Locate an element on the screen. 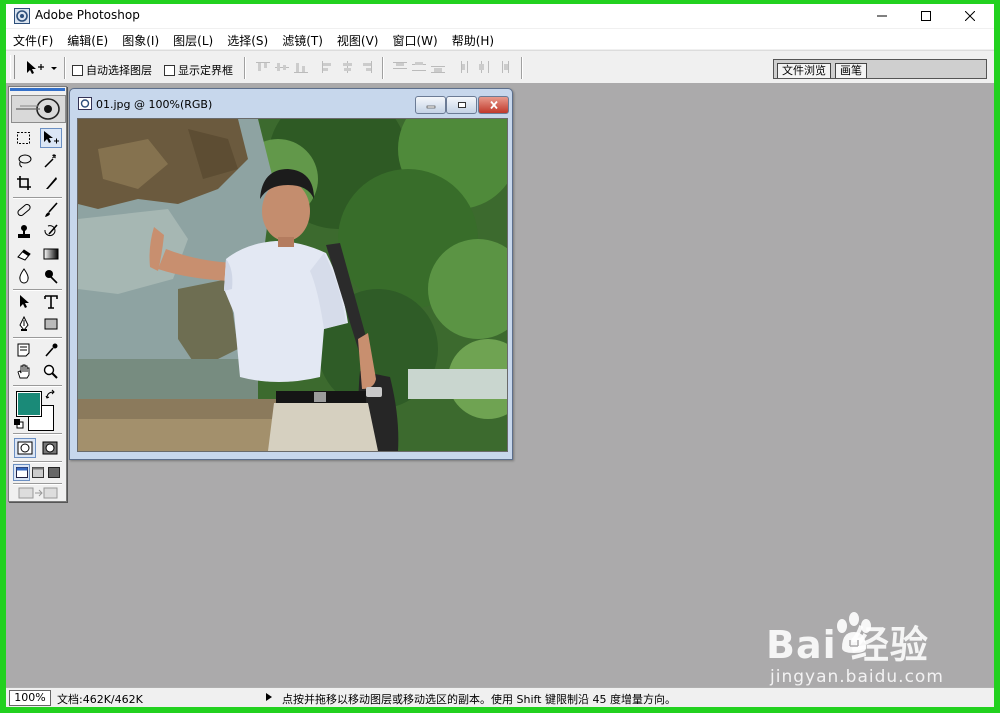  align-vertical-center-icon is located at coordinates (282, 67).